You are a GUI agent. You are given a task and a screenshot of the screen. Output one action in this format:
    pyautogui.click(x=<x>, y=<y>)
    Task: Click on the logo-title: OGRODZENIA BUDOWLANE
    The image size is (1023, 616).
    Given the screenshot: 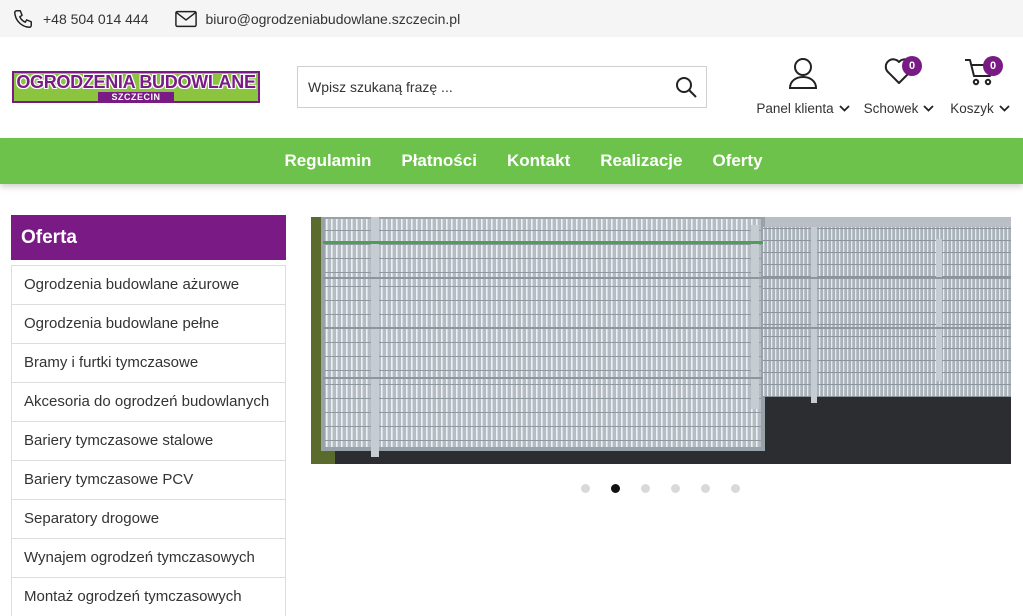 What is the action you would take?
    pyautogui.click(x=136, y=82)
    